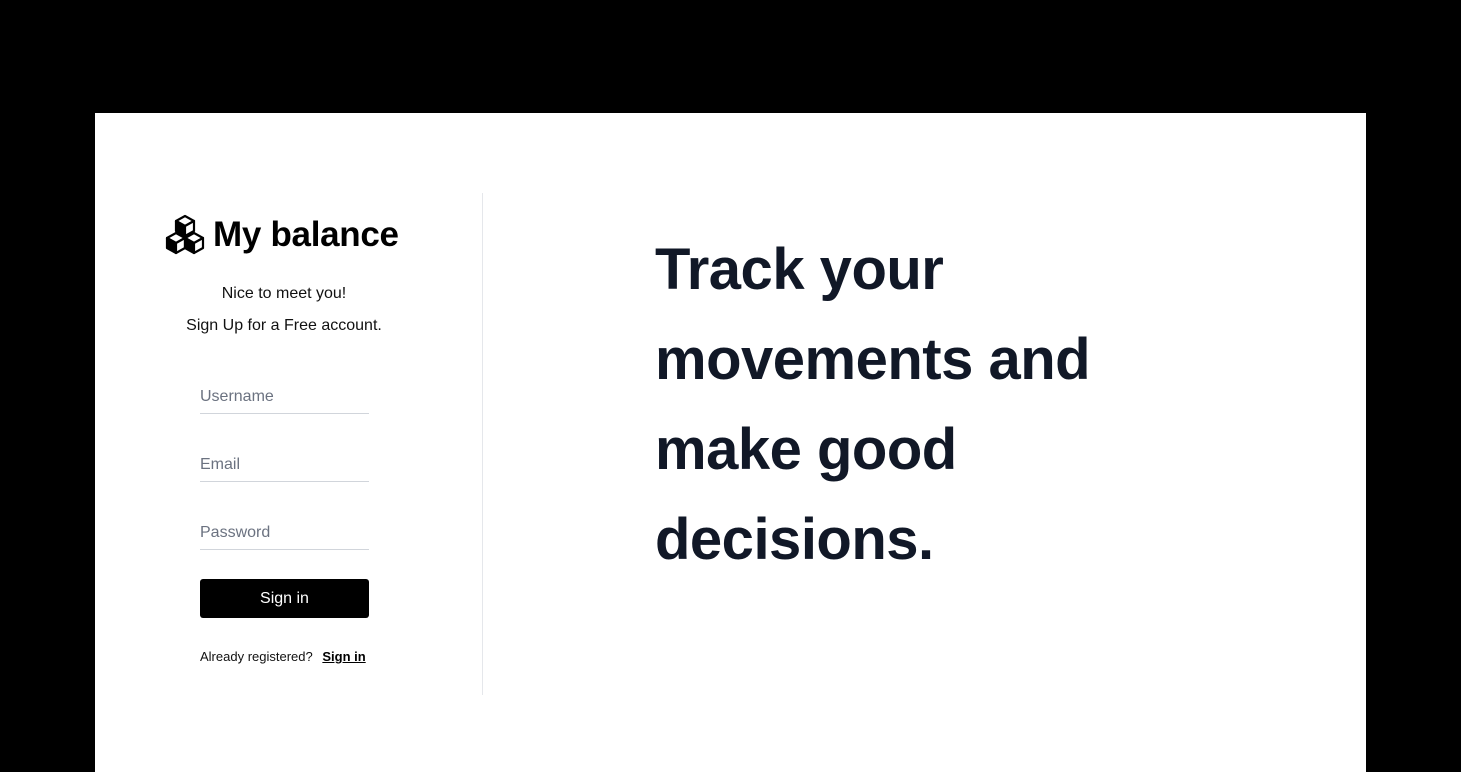  I want to click on sign-in-link: Sign in, so click(343, 656).